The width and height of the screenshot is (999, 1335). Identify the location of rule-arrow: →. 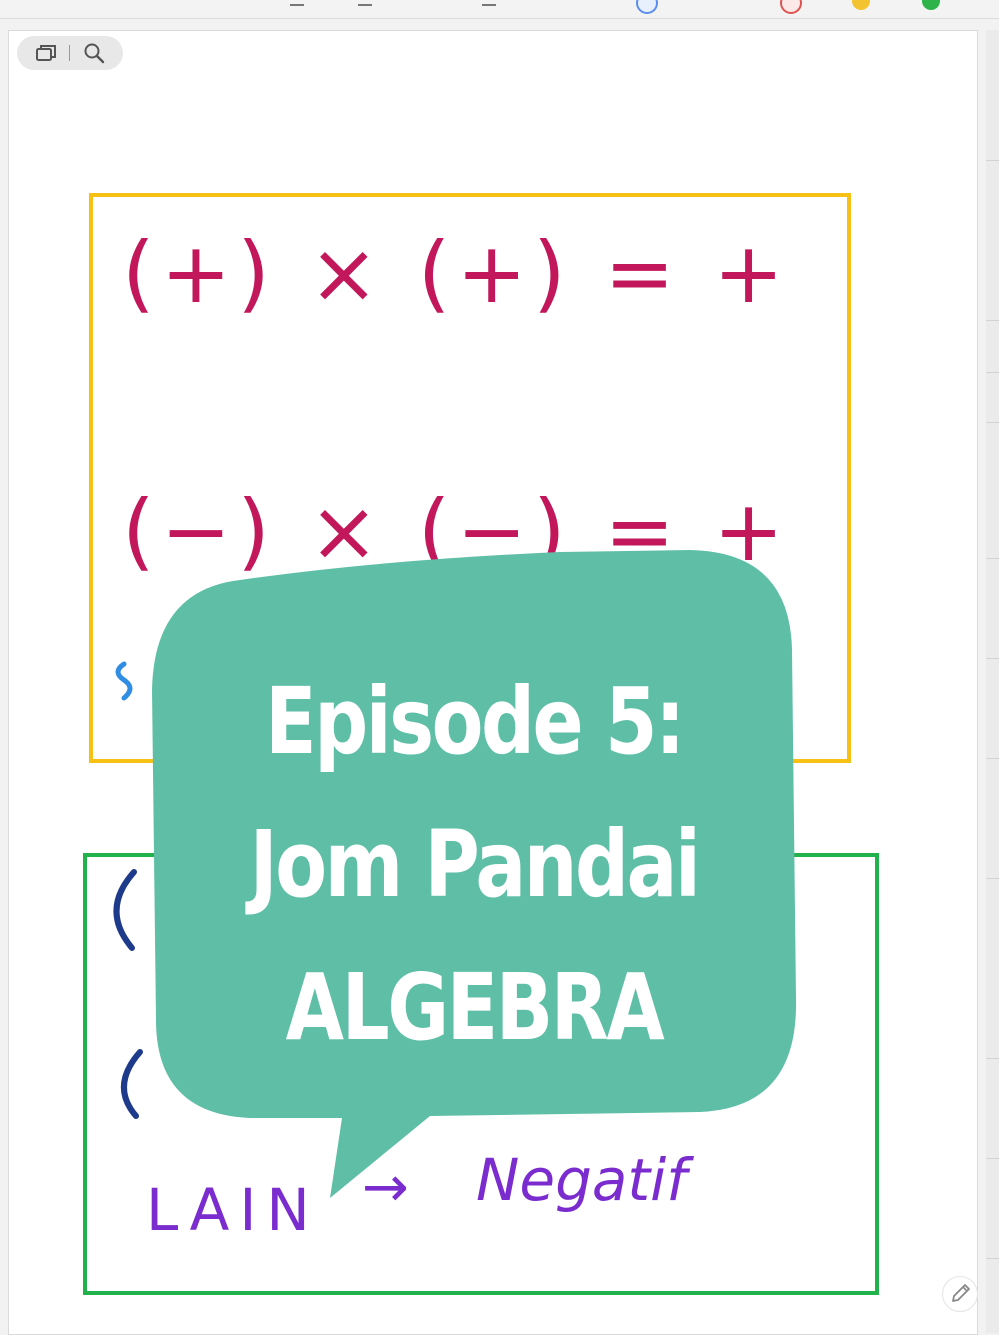
(385, 1187).